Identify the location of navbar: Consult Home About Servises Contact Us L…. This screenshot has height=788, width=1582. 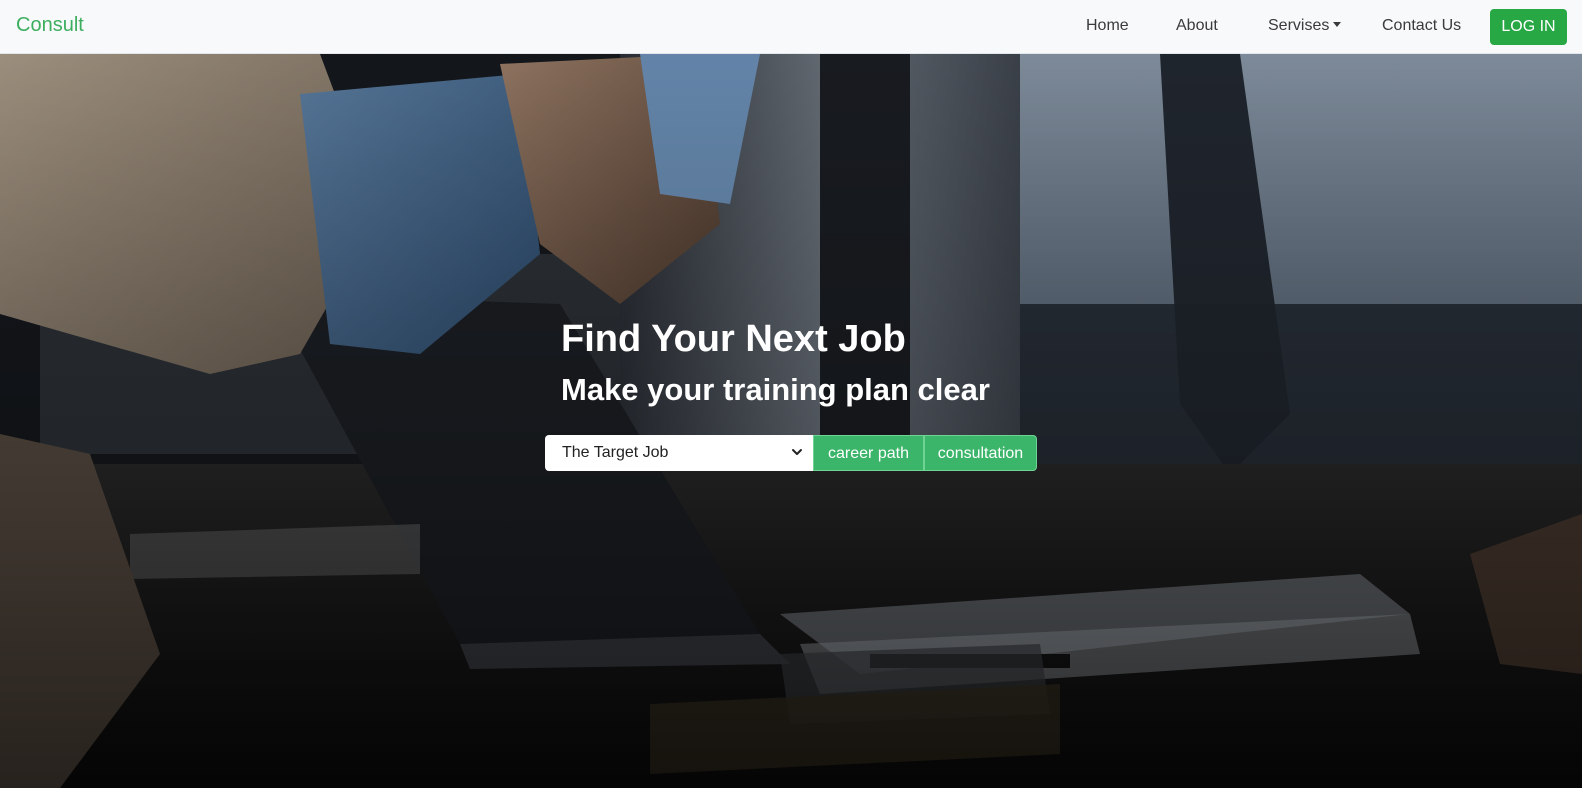
(791, 27).